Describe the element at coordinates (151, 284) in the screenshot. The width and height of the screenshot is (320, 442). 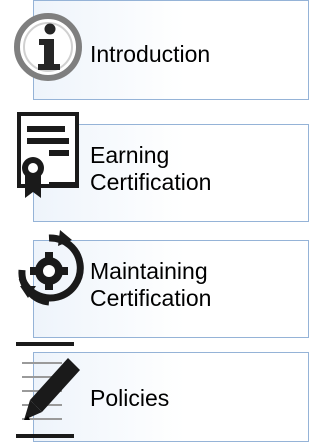
I see `nav-item-label: Maintaining Certification` at that location.